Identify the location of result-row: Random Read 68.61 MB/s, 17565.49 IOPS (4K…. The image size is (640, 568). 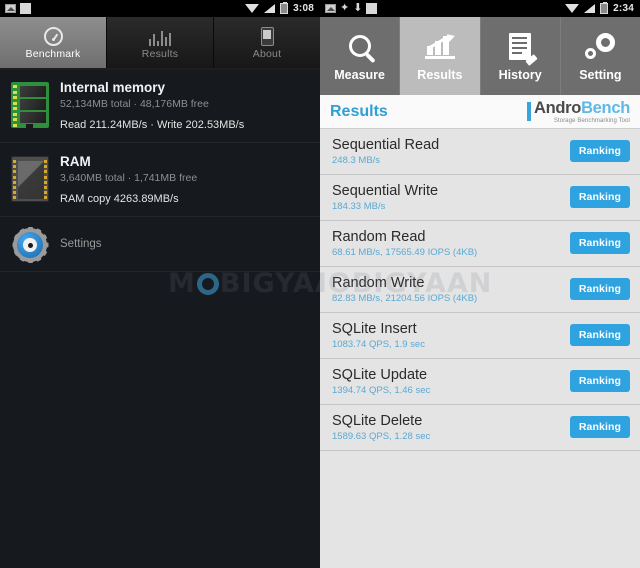
(480, 244).